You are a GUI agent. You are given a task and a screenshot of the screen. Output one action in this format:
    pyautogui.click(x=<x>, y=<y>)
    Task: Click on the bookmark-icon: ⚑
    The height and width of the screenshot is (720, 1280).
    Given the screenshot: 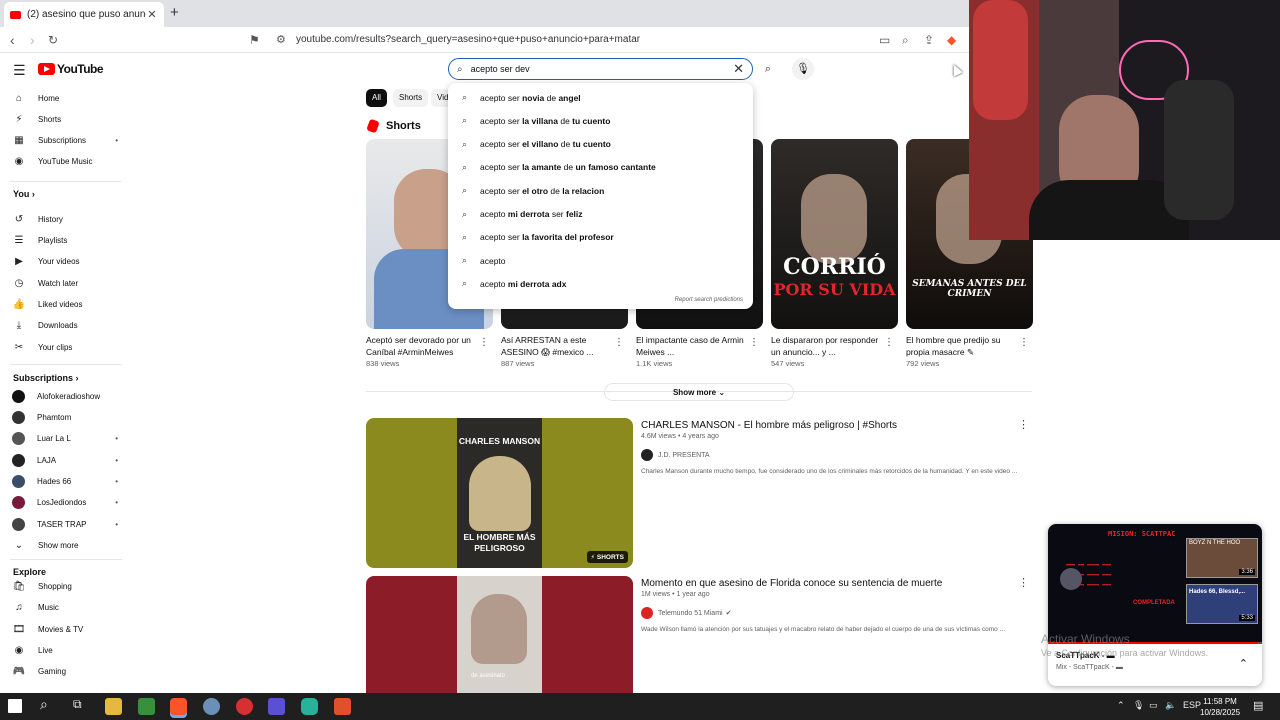 What is the action you would take?
    pyautogui.click(x=254, y=40)
    